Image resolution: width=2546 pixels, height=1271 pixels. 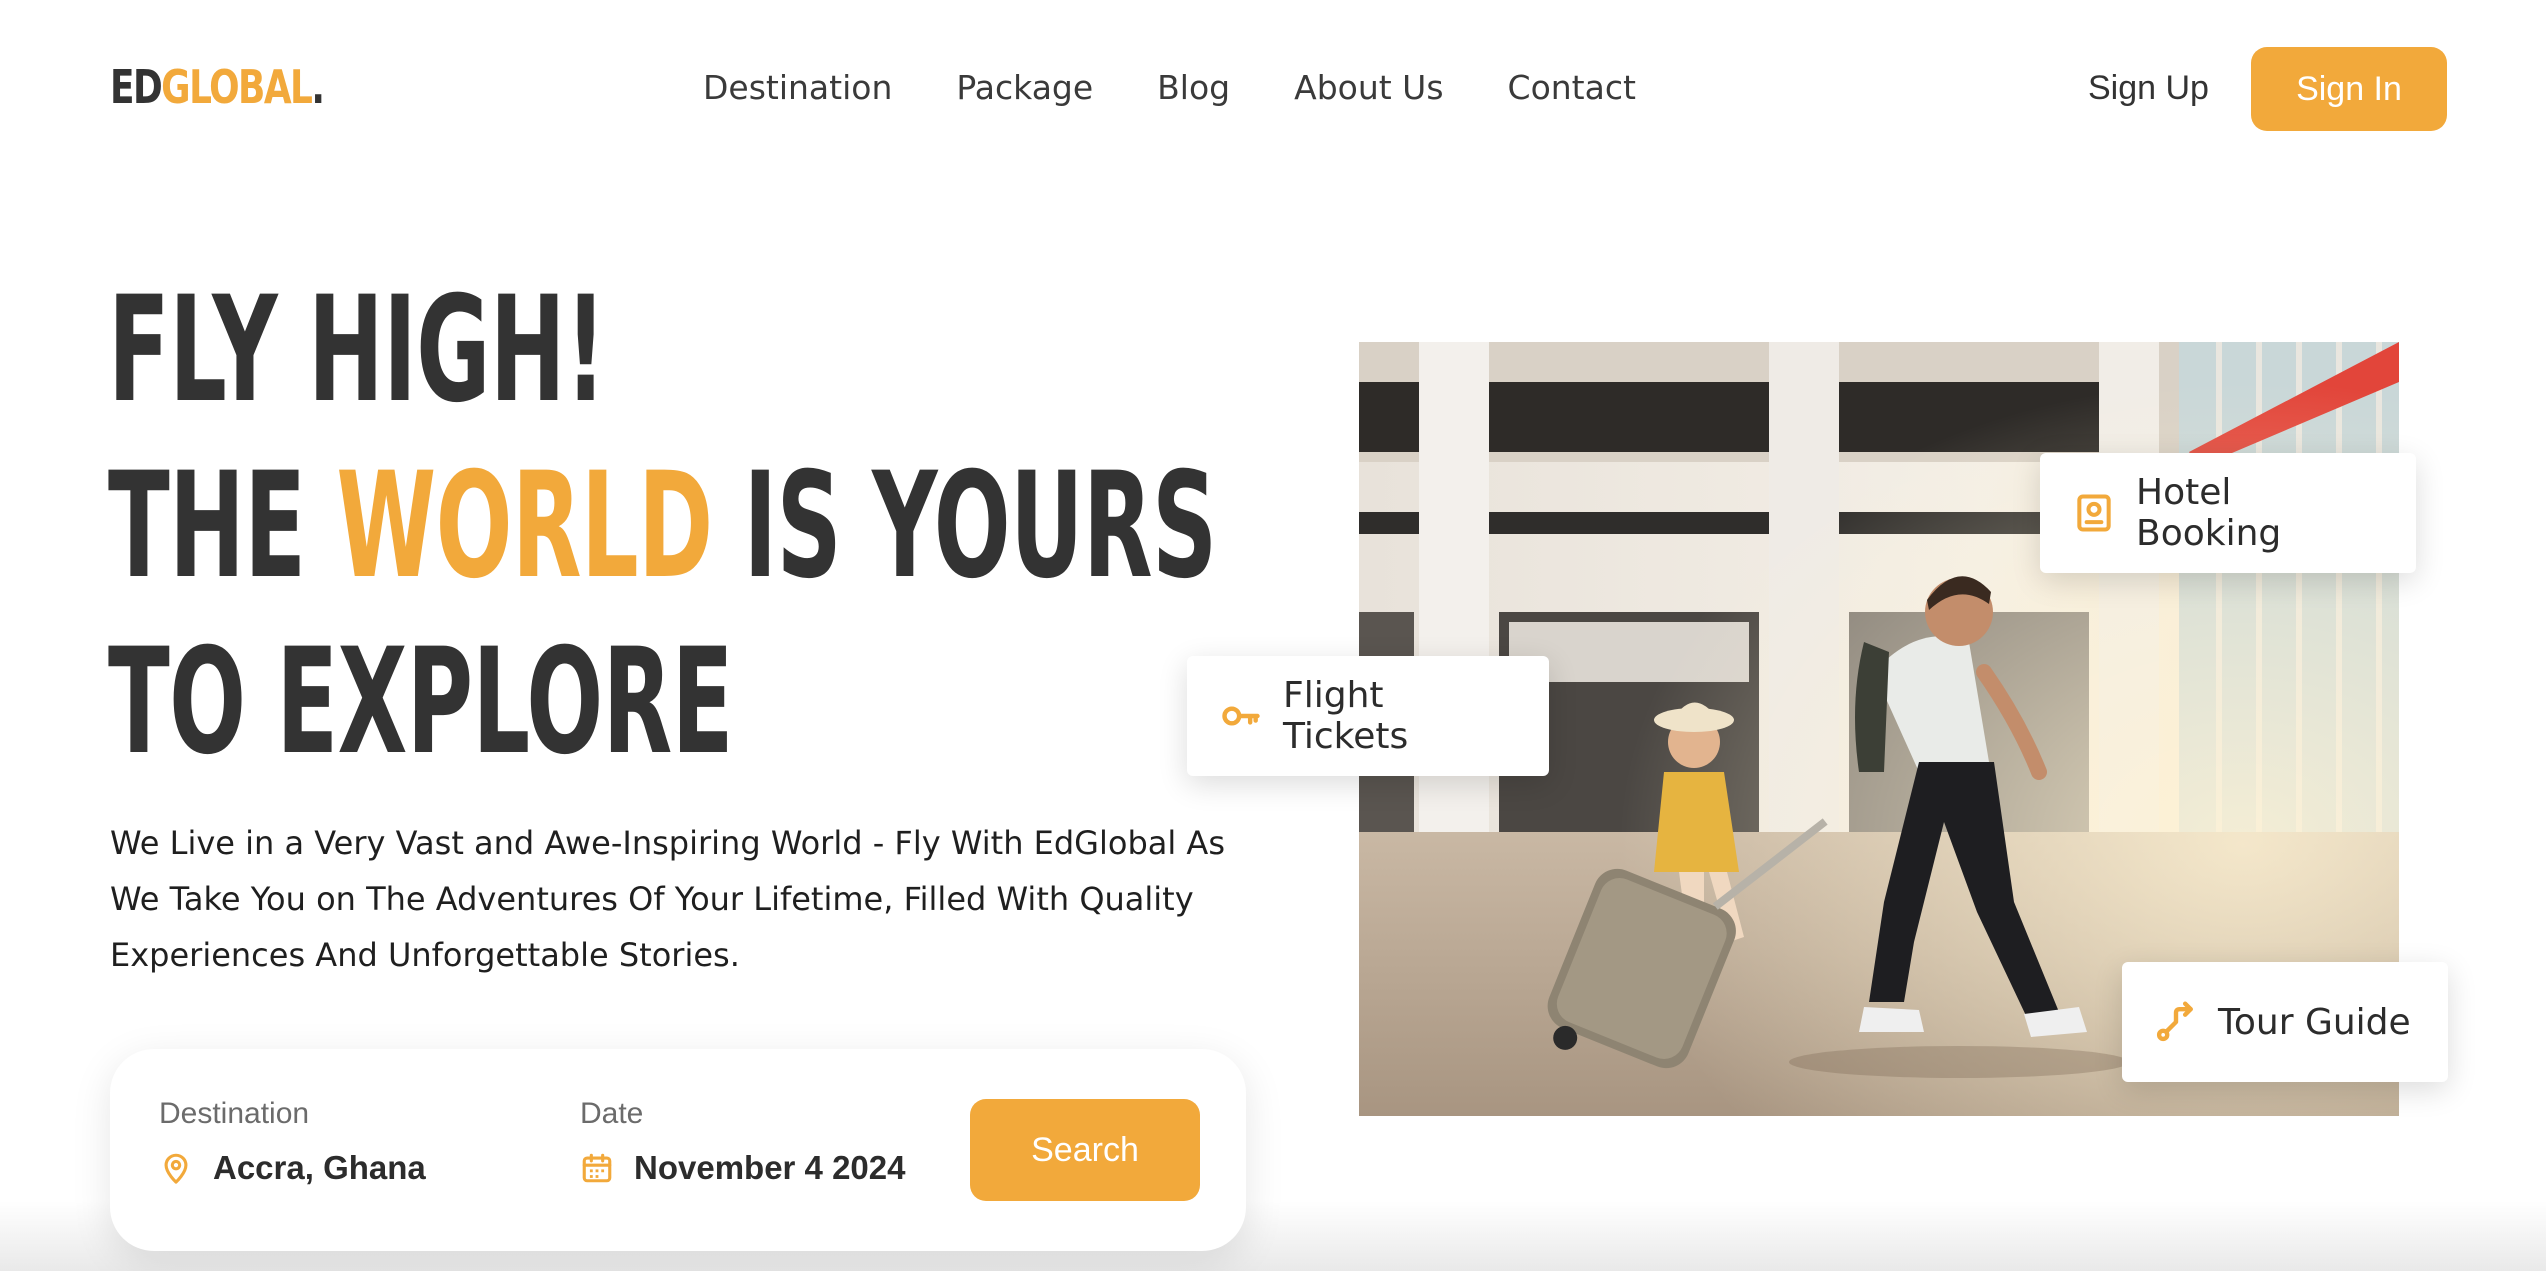 What do you see at coordinates (2094, 513) in the screenshot?
I see `hotel-id-icon` at bounding box center [2094, 513].